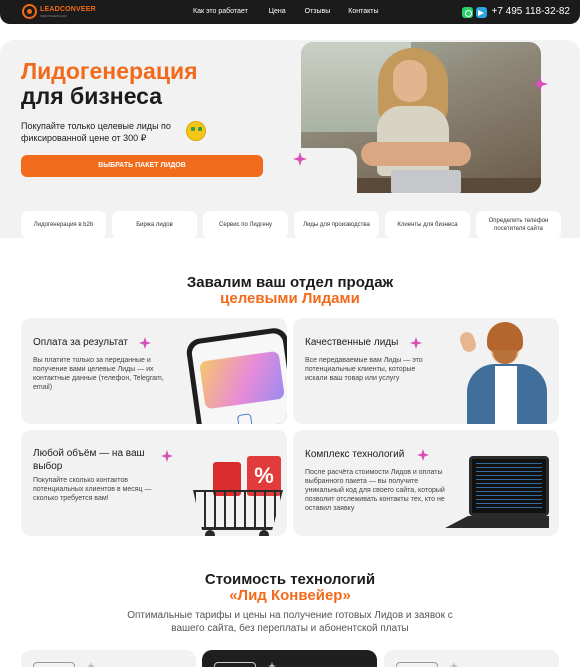  Describe the element at coordinates (518, 225) in the screenshot. I see `chip-visitor-phone: Определить телефон посетителя сайта` at that location.